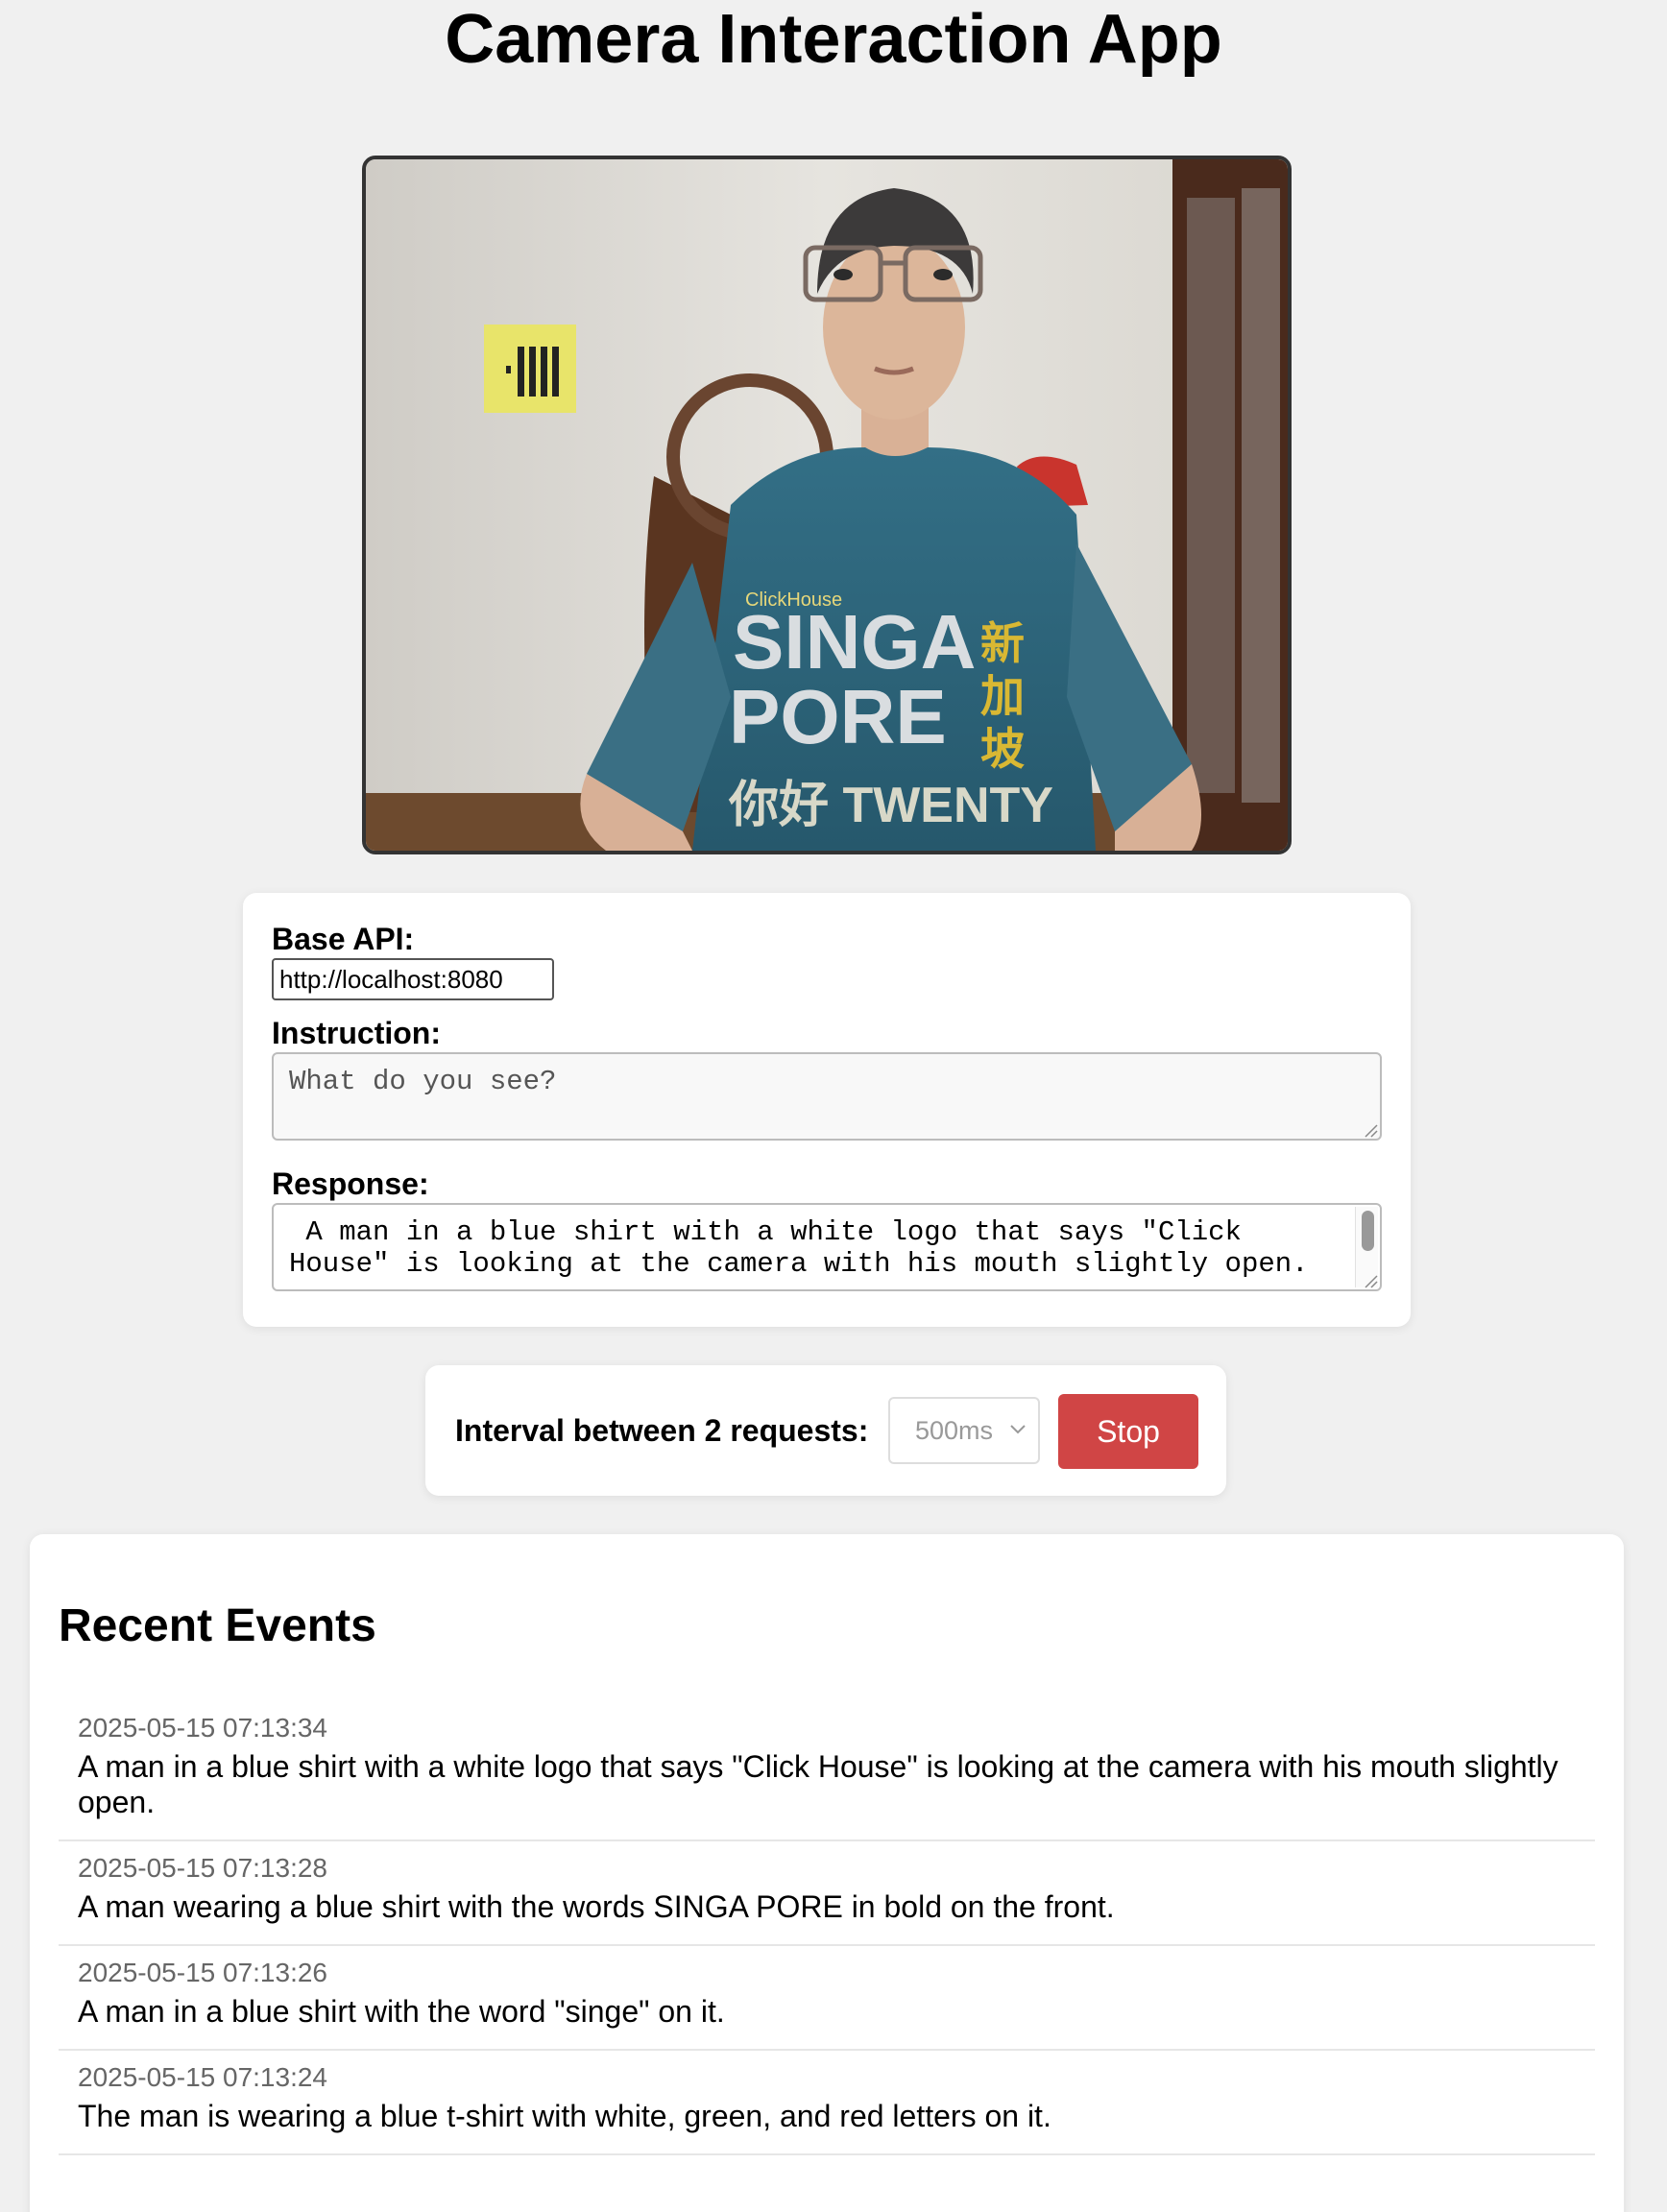 The image size is (1667, 2212). What do you see at coordinates (662, 1430) in the screenshot?
I see `interval-label: Interval between 2 requests:` at bounding box center [662, 1430].